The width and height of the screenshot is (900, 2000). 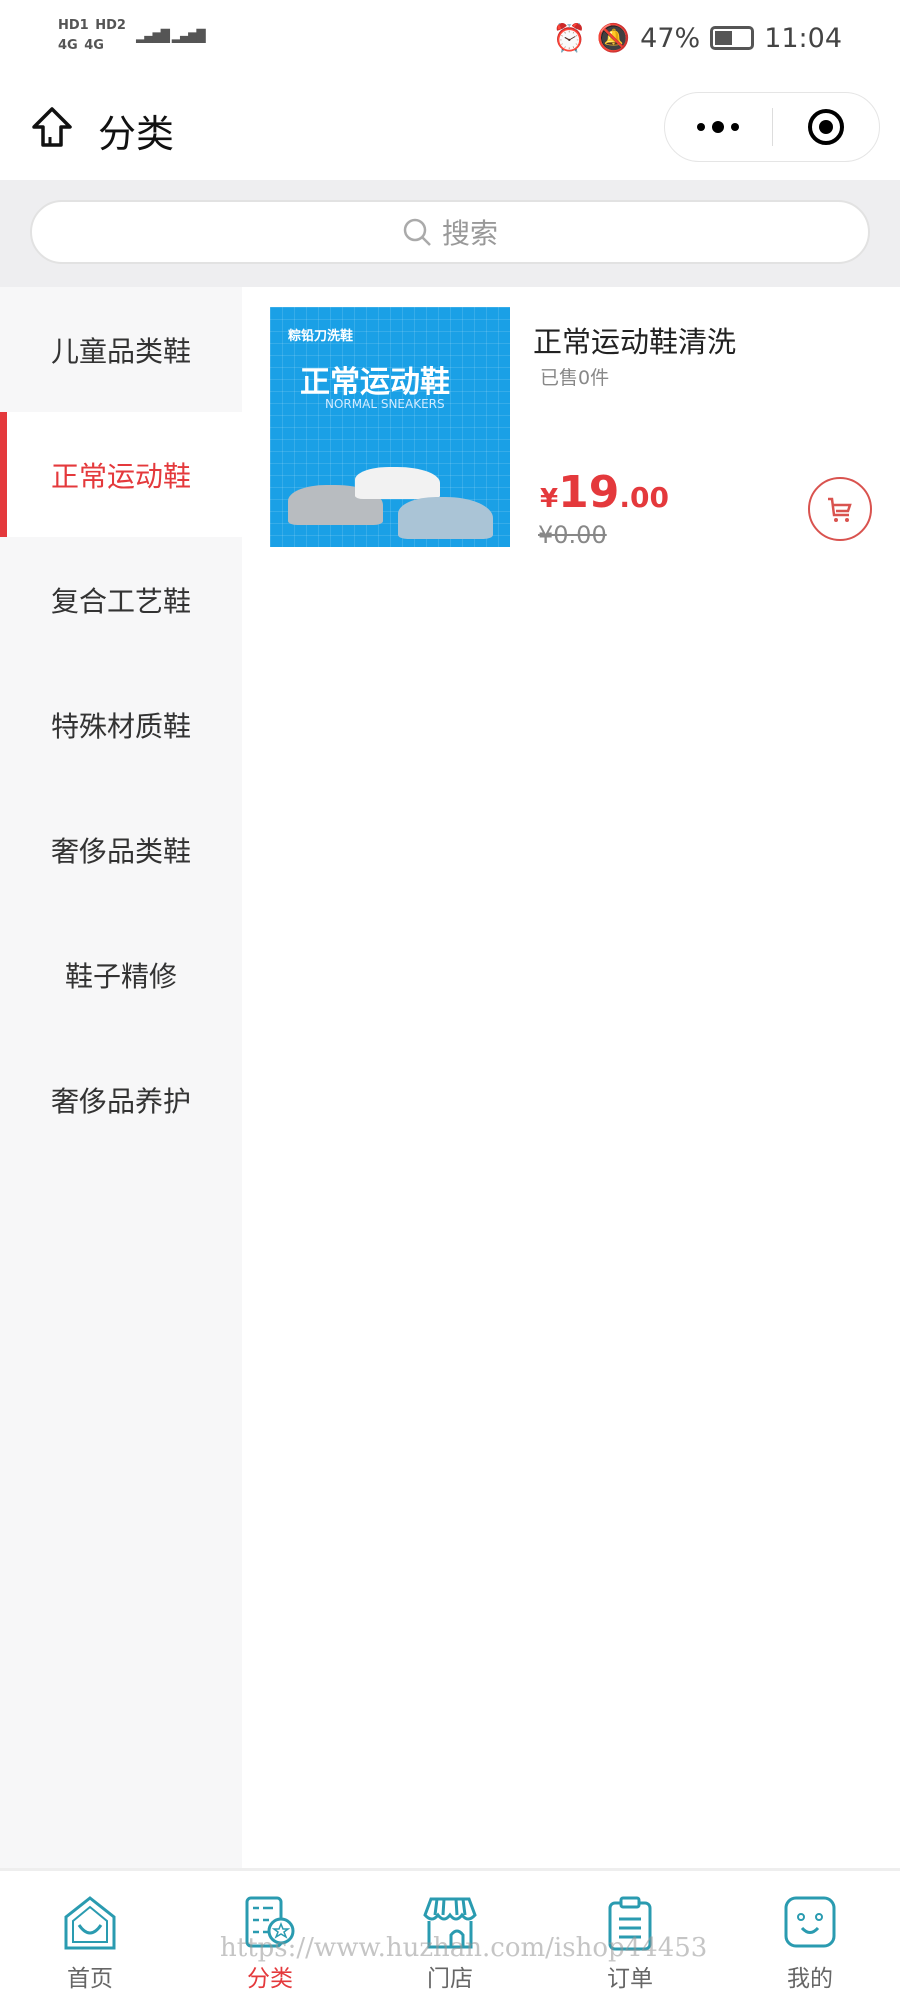 I want to click on category-item: 奢侈品养护, so click(x=121, y=1099).